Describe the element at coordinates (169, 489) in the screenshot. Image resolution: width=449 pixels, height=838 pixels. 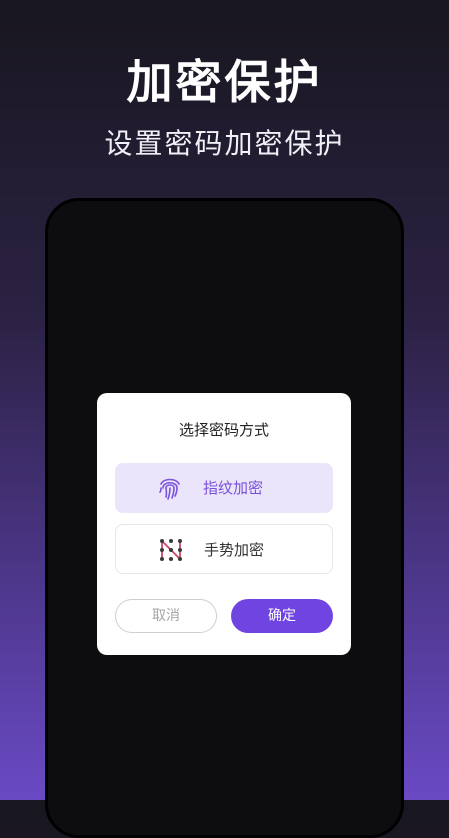
I see `fingerprint-icon` at that location.